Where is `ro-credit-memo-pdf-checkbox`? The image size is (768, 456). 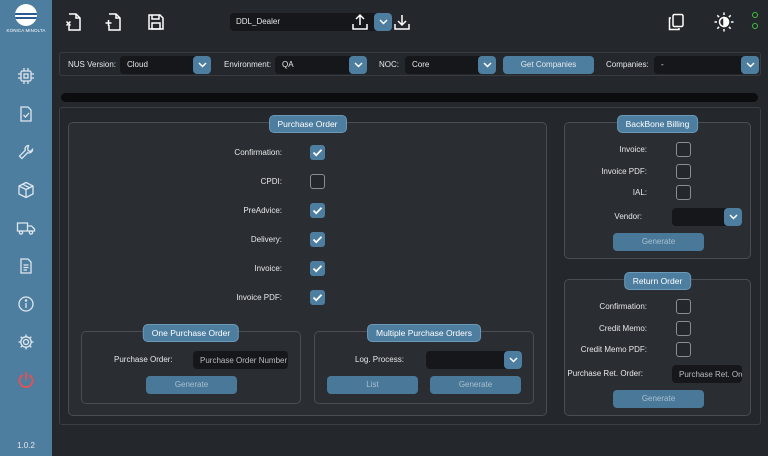
ro-credit-memo-pdf-checkbox is located at coordinates (683, 349).